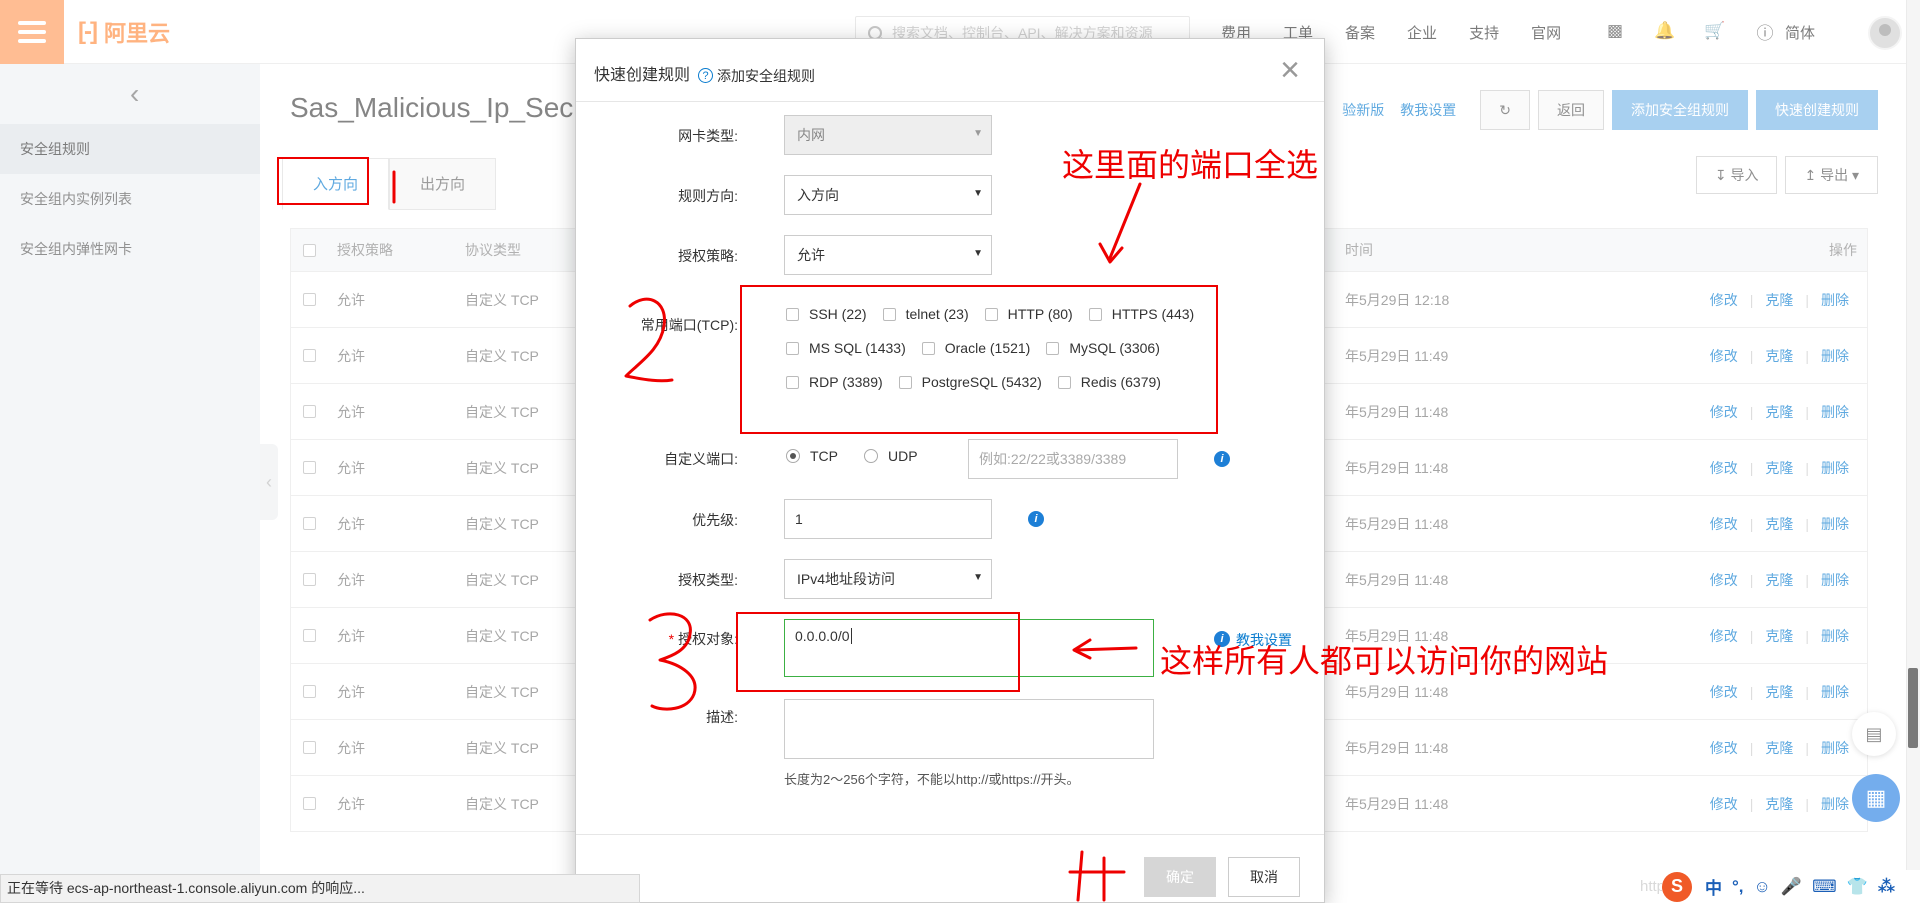 Image resolution: width=1920 pixels, height=903 pixels. Describe the element at coordinates (1677, 886) in the screenshot. I see `sogou-ime-logo-icon: S` at that location.